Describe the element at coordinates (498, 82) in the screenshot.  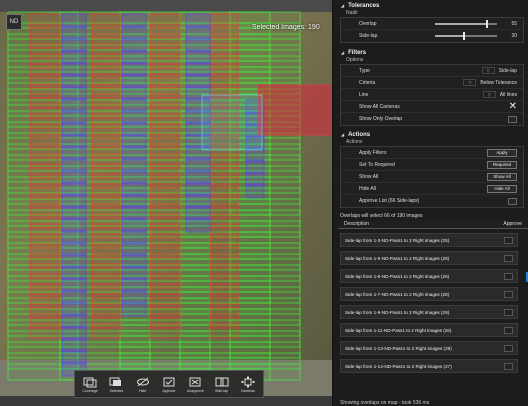
I see `criteria-value: Below Tolerance` at that location.